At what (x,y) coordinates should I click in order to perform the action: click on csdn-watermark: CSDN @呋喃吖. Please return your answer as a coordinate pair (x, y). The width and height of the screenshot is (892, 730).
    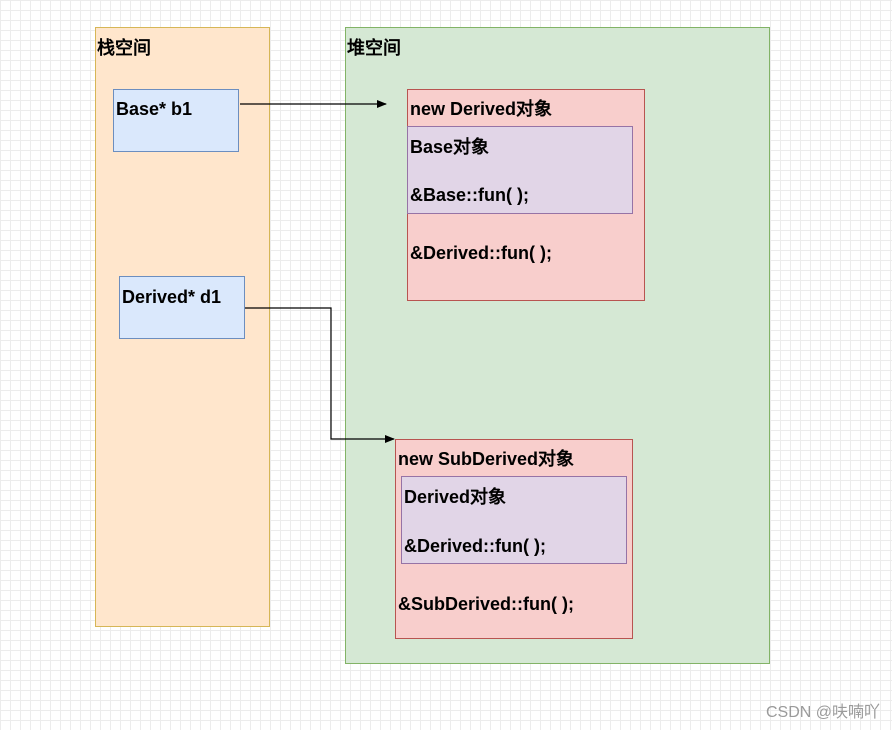
    Looking at the image, I should click on (822, 712).